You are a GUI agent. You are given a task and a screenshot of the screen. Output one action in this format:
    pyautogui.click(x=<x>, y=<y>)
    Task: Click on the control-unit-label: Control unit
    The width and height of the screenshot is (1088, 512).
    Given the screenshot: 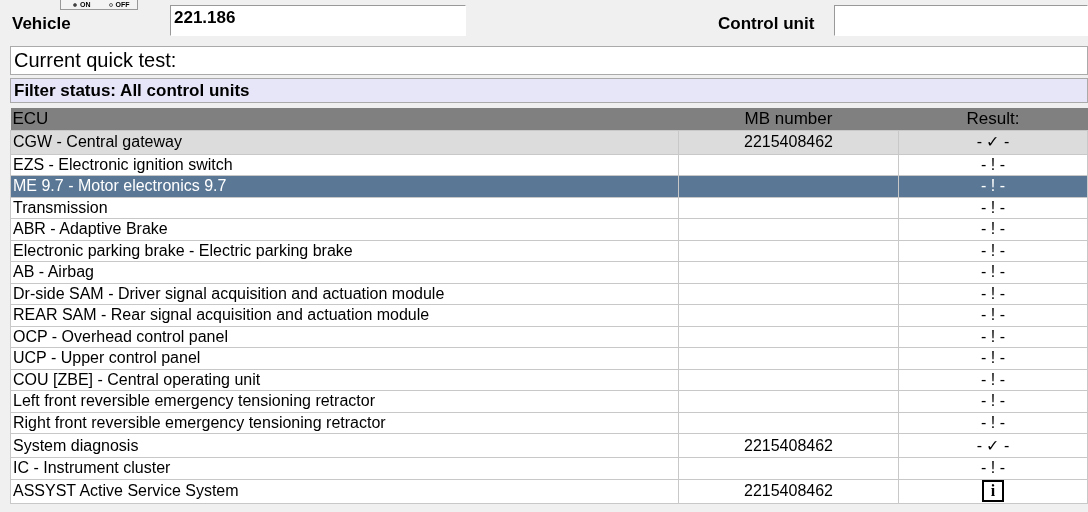 What is the action you would take?
    pyautogui.click(x=767, y=24)
    